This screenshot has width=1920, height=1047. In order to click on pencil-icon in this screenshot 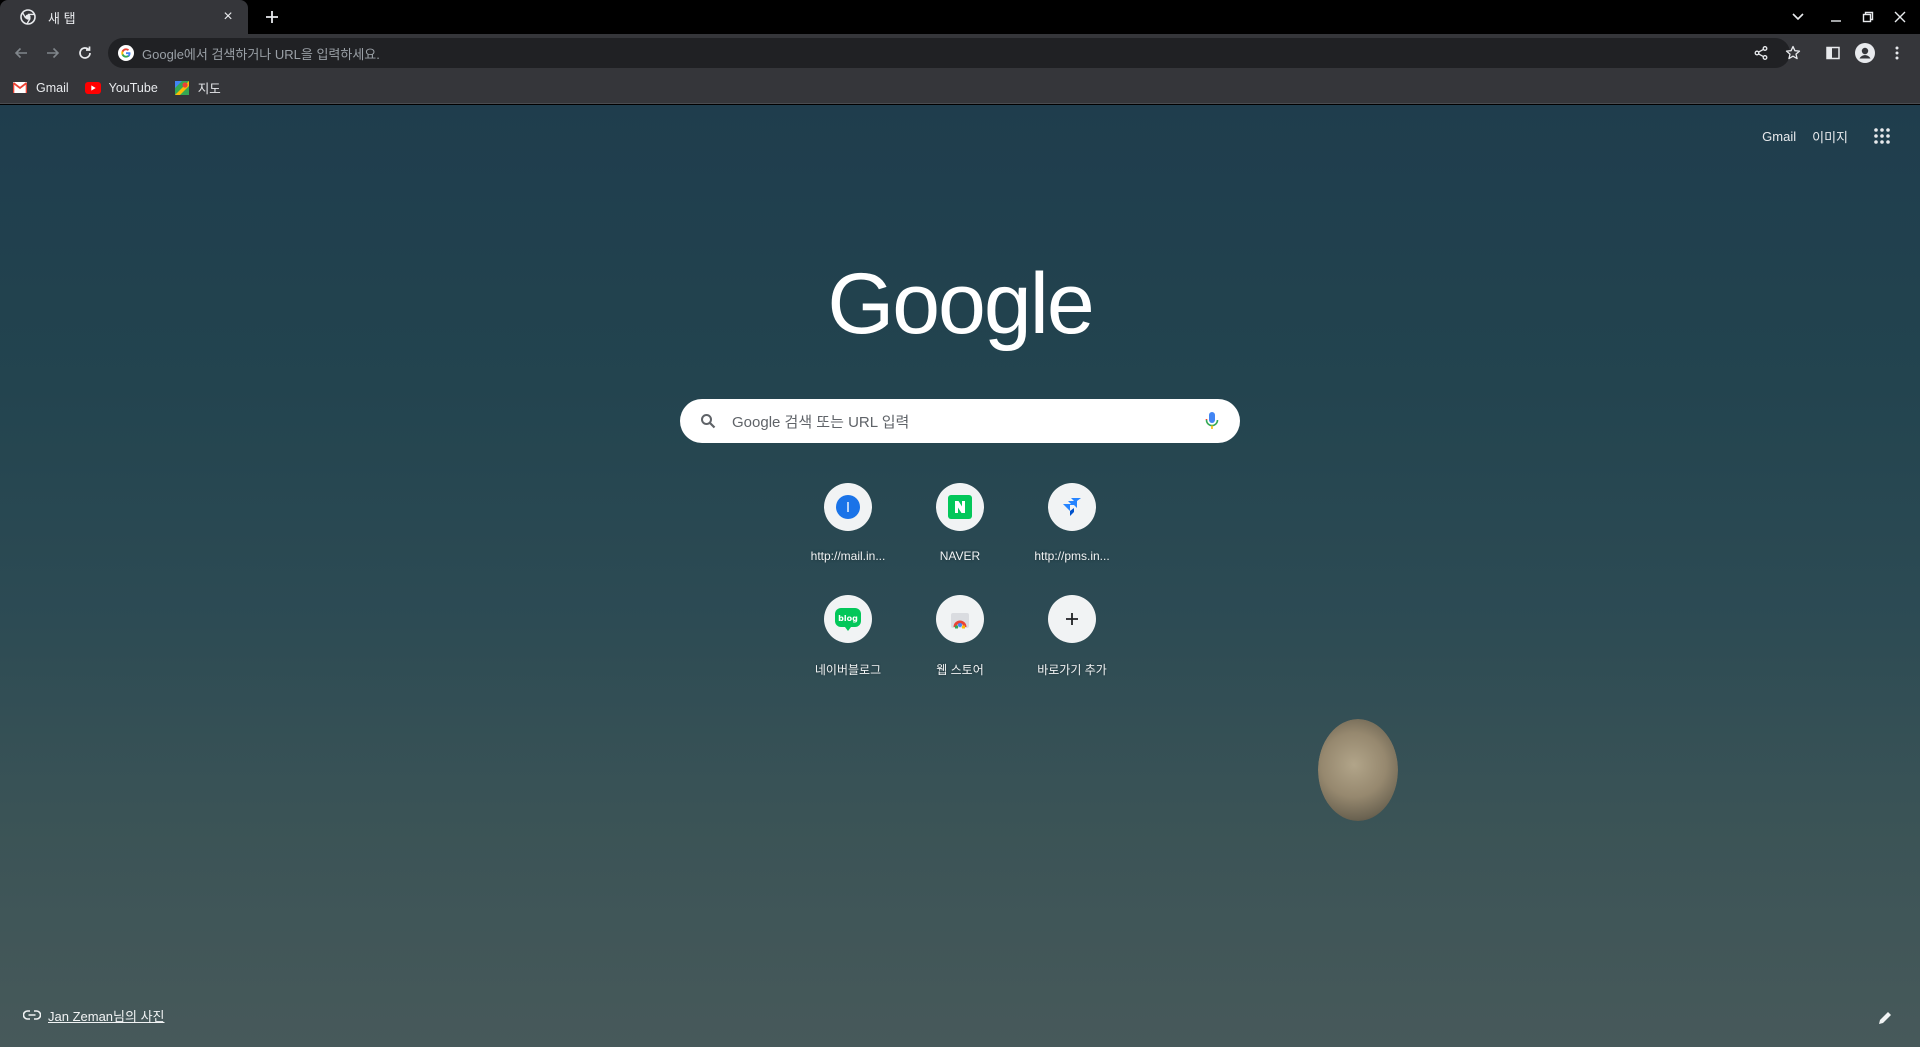, I will do `click(1885, 1018)`.